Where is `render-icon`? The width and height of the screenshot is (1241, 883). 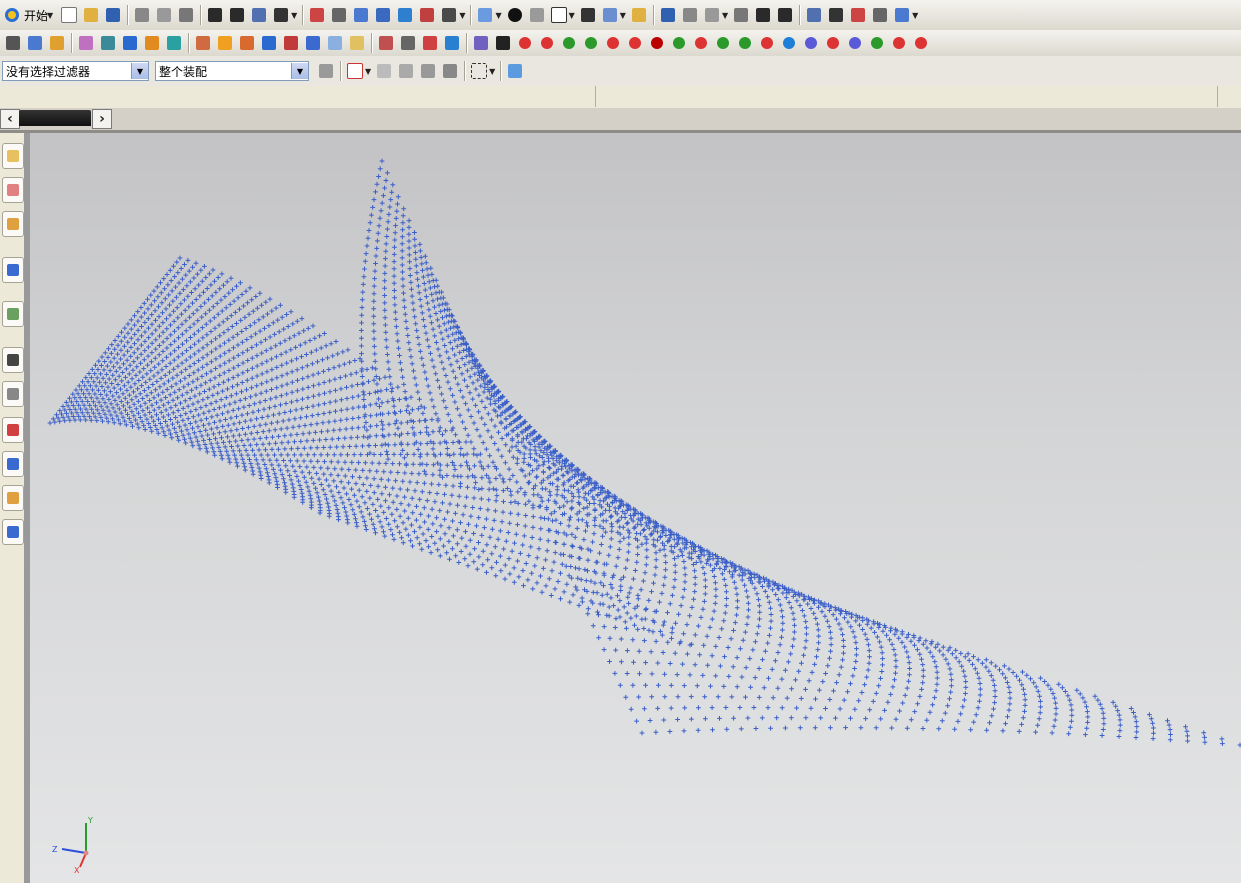 render-icon is located at coordinates (515, 15).